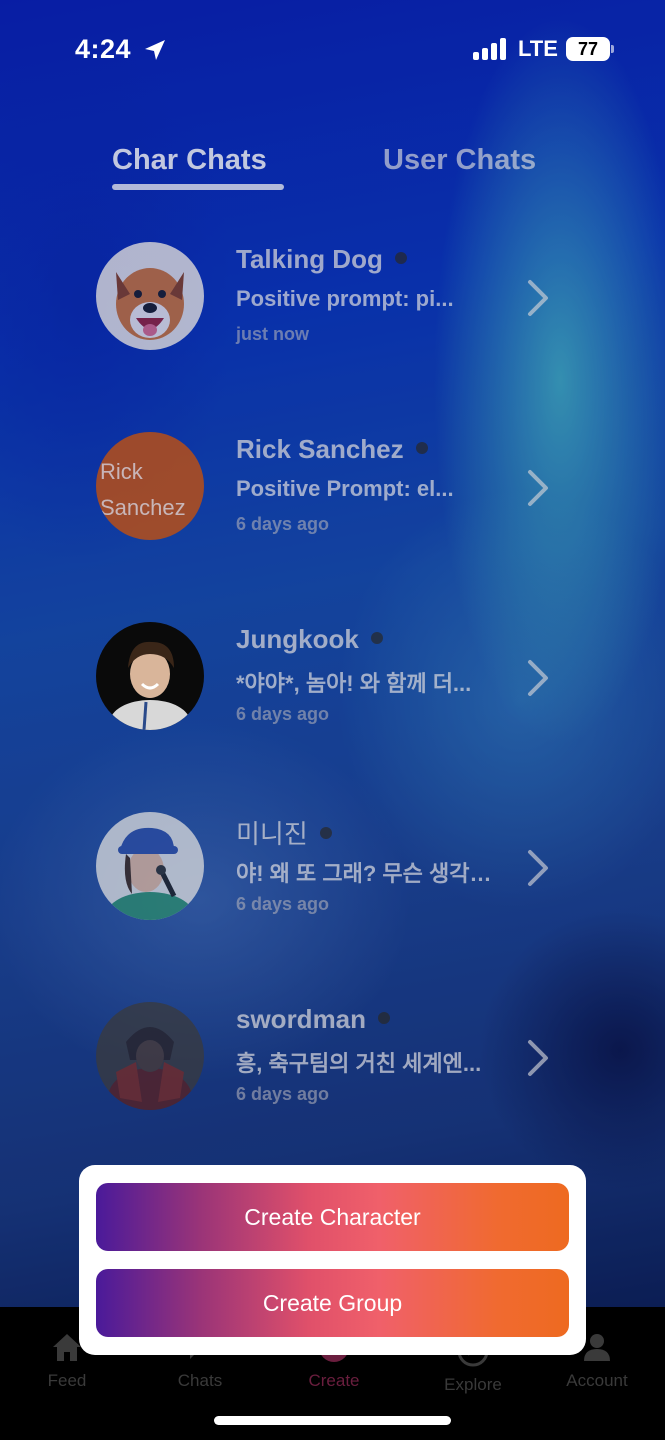  What do you see at coordinates (150, 296) in the screenshot?
I see `avatar-talking-dog` at bounding box center [150, 296].